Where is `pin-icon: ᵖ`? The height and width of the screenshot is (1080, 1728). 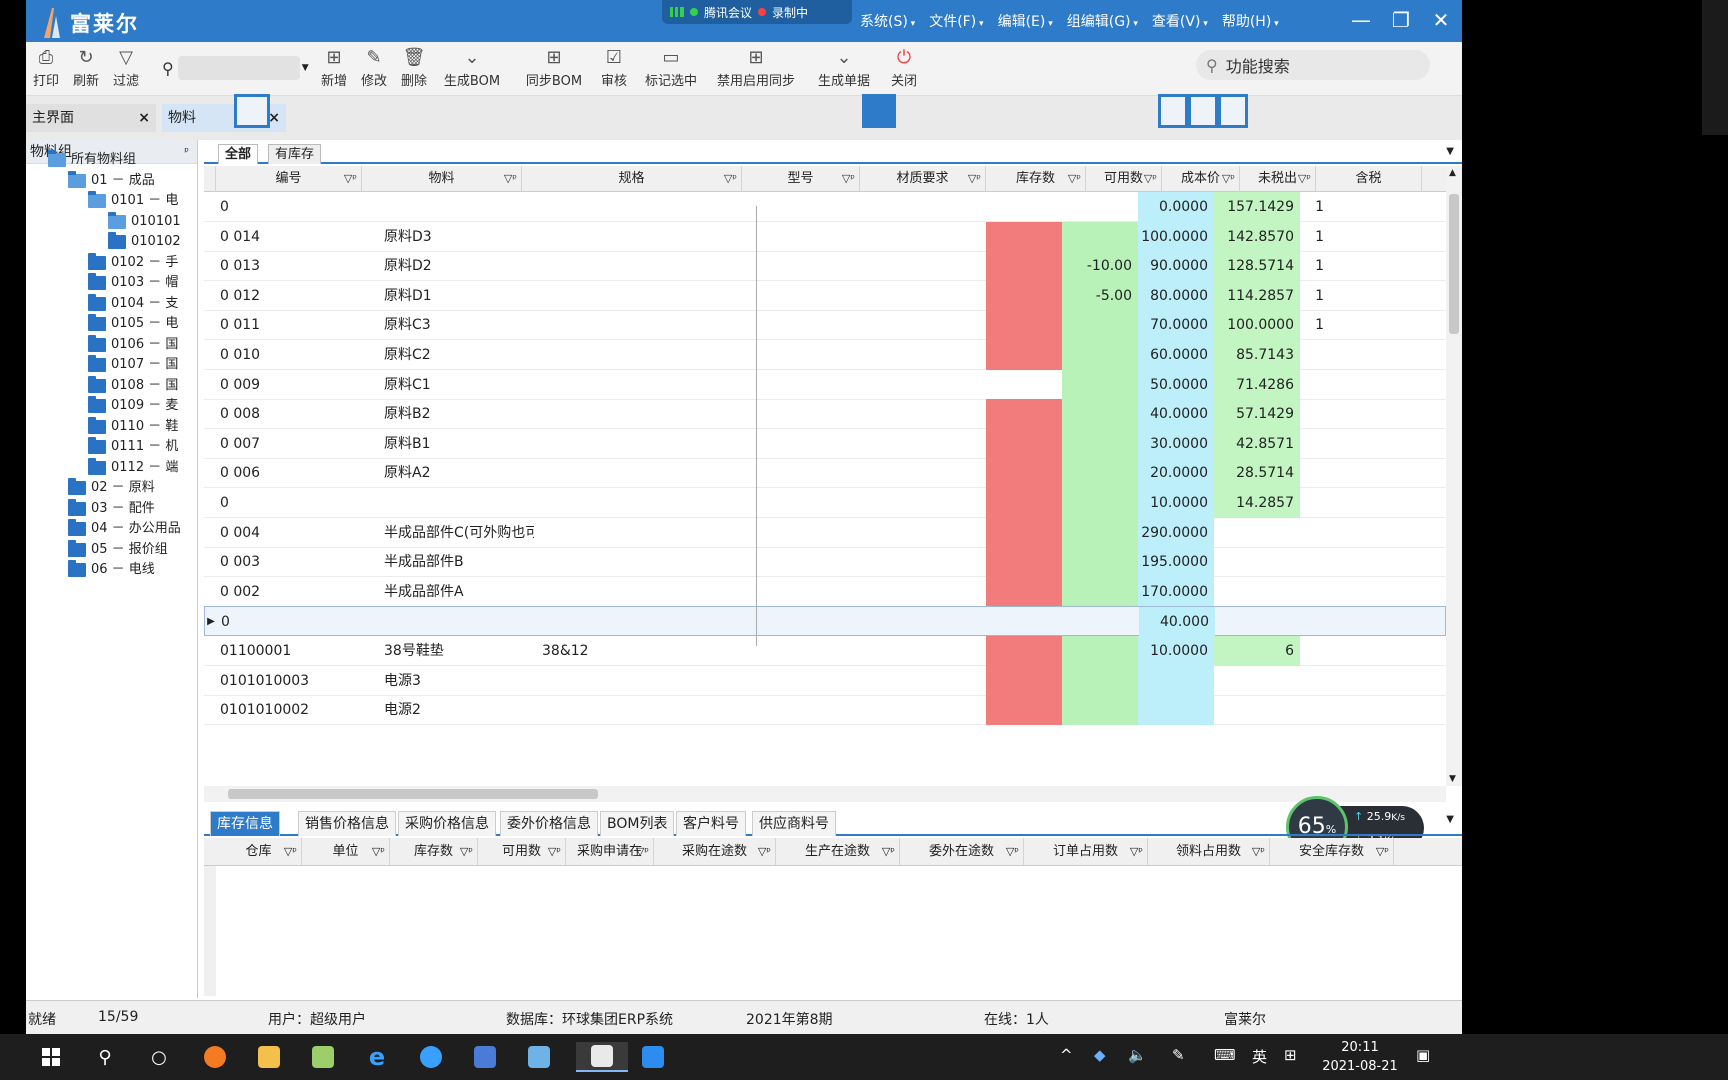 pin-icon: ᵖ is located at coordinates (186, 152).